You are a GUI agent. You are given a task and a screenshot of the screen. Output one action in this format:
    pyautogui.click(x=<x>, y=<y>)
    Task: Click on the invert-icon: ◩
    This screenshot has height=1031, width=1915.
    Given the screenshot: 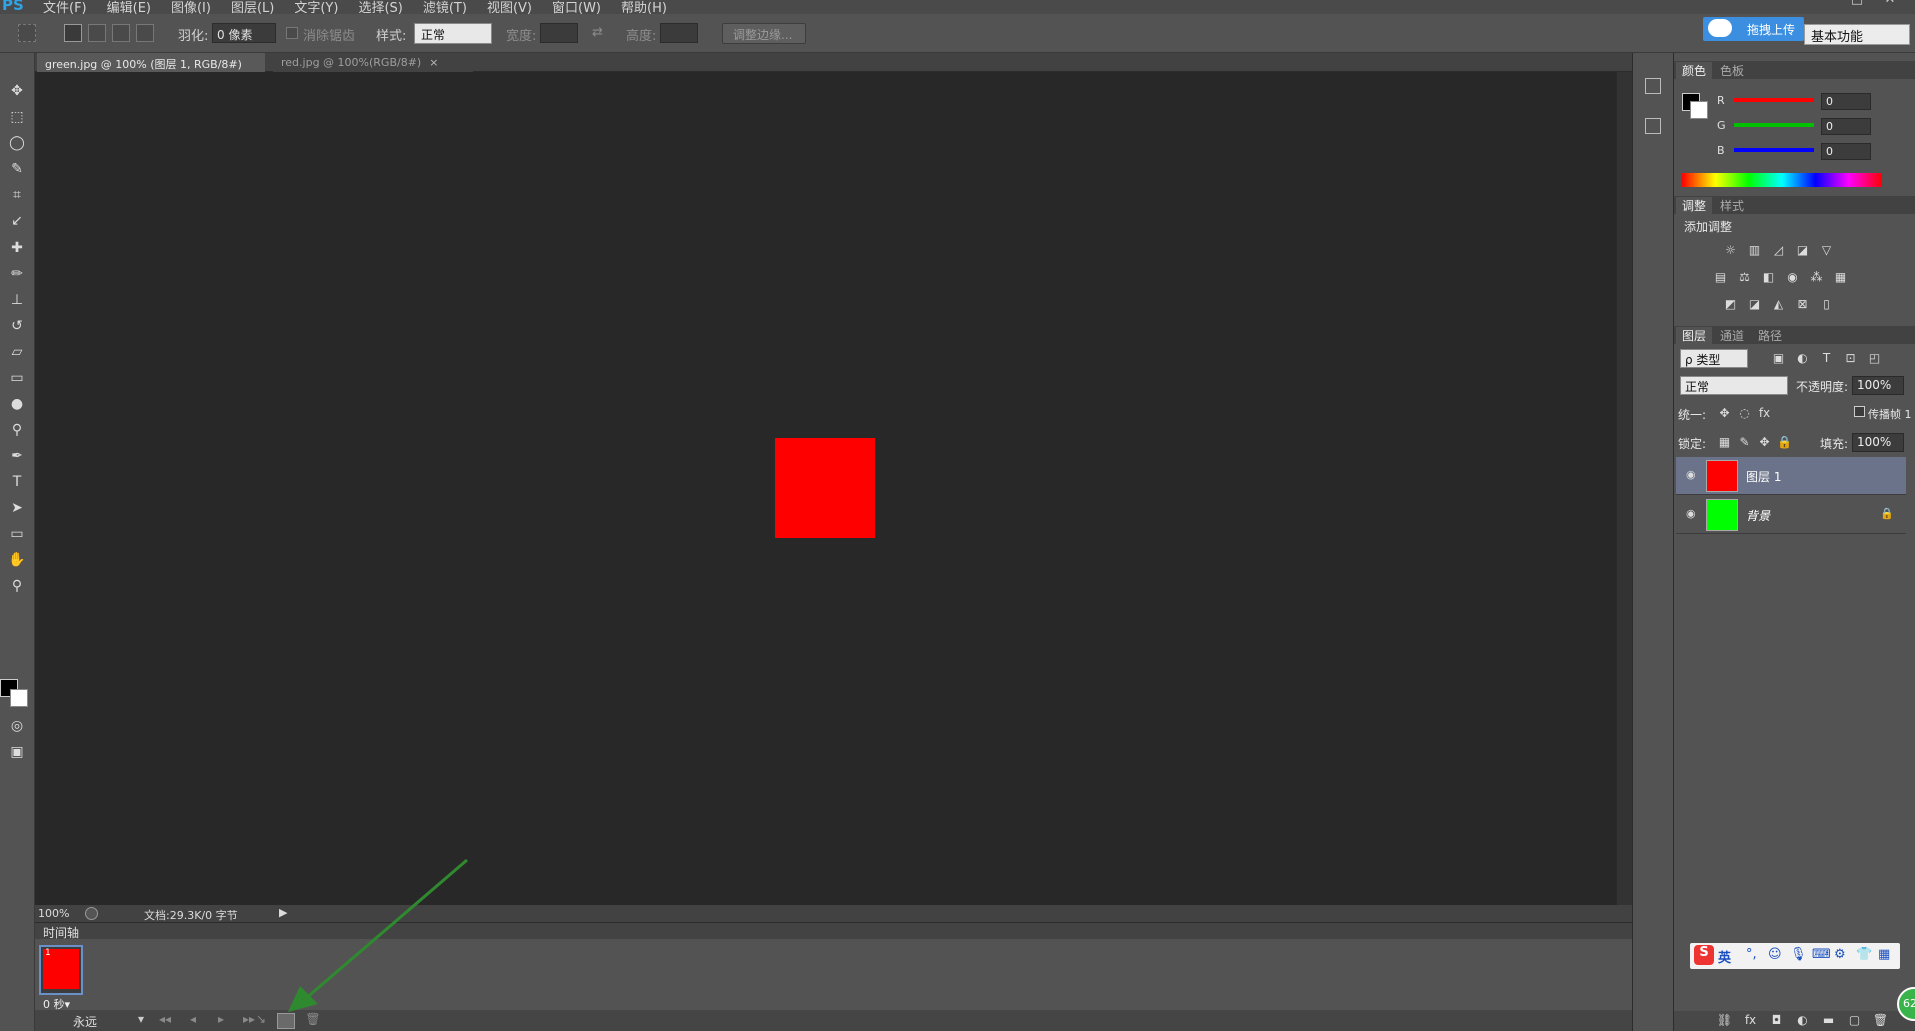 What is the action you would take?
    pyautogui.click(x=1730, y=304)
    